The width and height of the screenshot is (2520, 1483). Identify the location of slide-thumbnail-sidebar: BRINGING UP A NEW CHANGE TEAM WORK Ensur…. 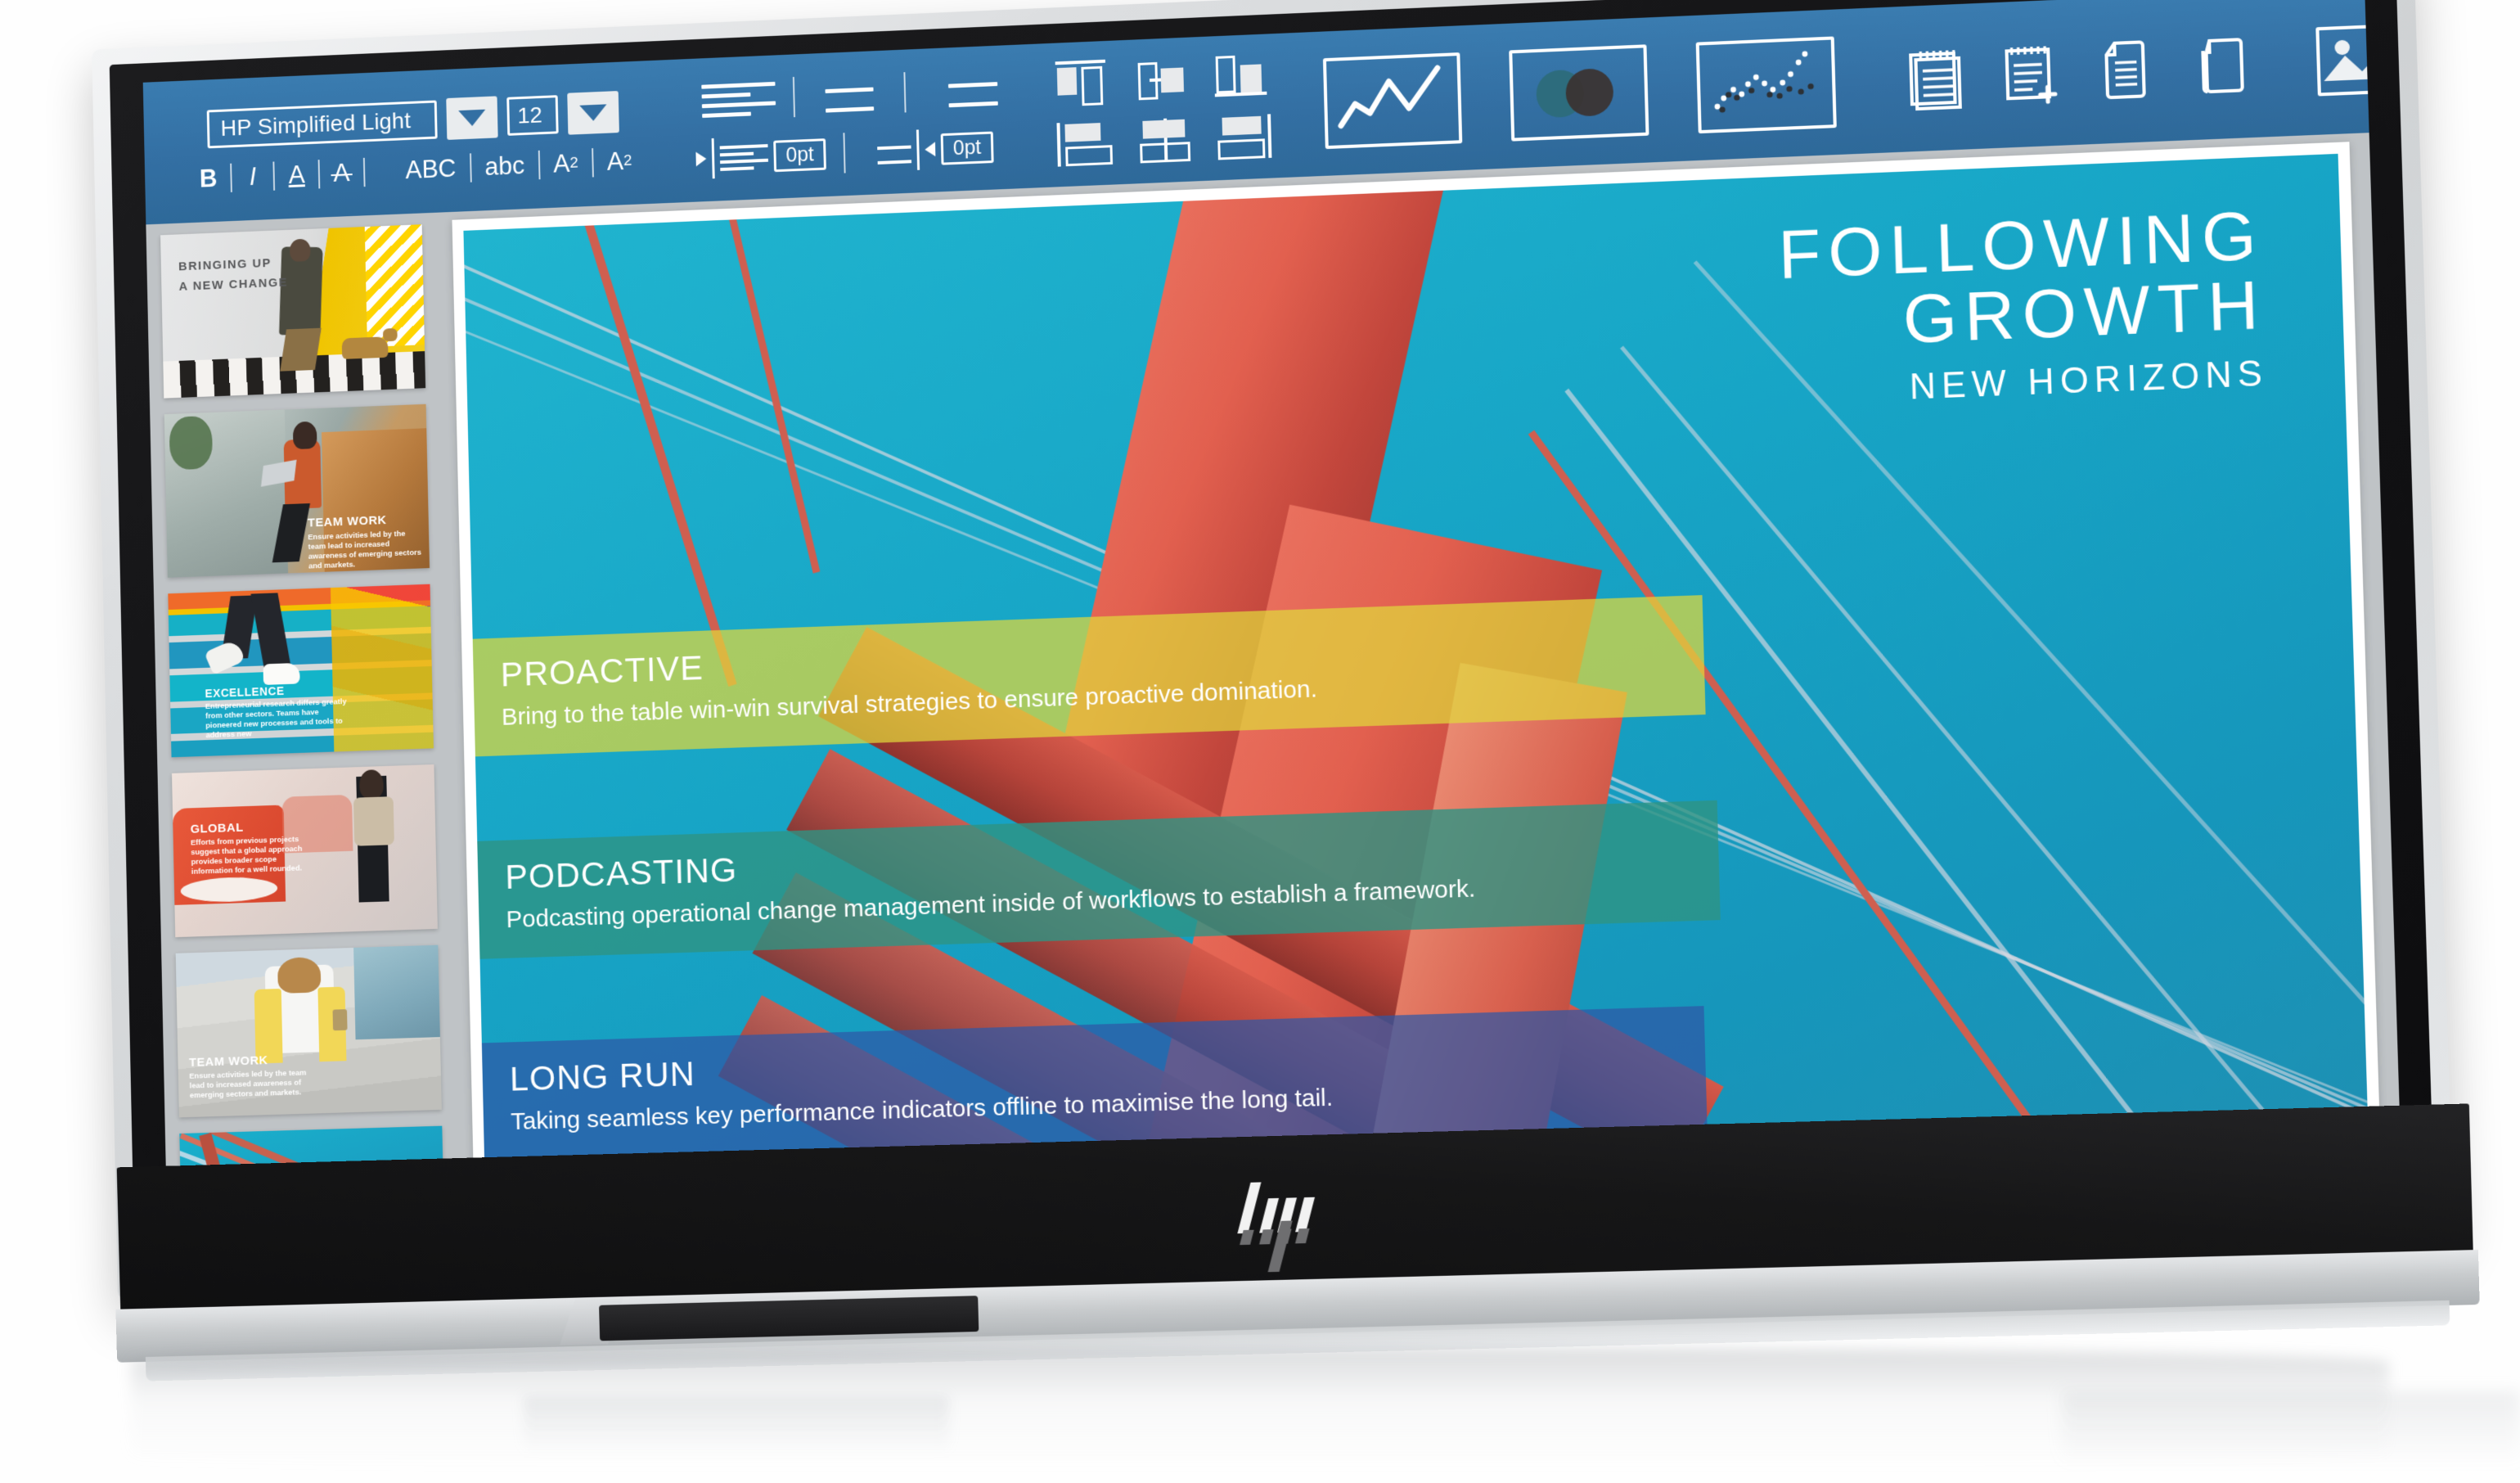
(306, 737).